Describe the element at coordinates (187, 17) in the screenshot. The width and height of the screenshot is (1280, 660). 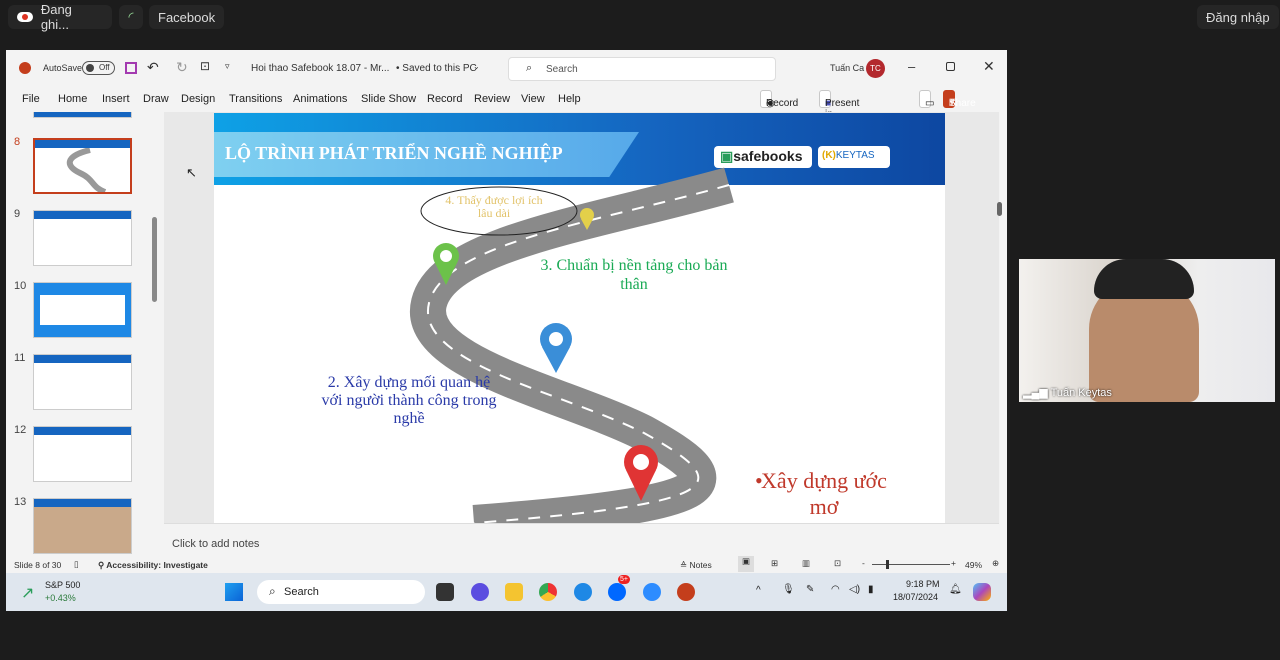
I see `facebook-button: Facebook` at that location.